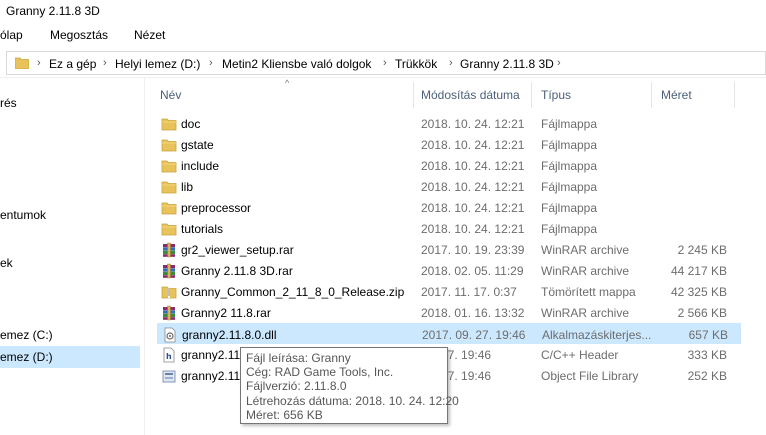 Image resolution: width=766 pixels, height=435 pixels. I want to click on tooltip-version: Fájlverzió: 2.11.8.0, so click(296, 386).